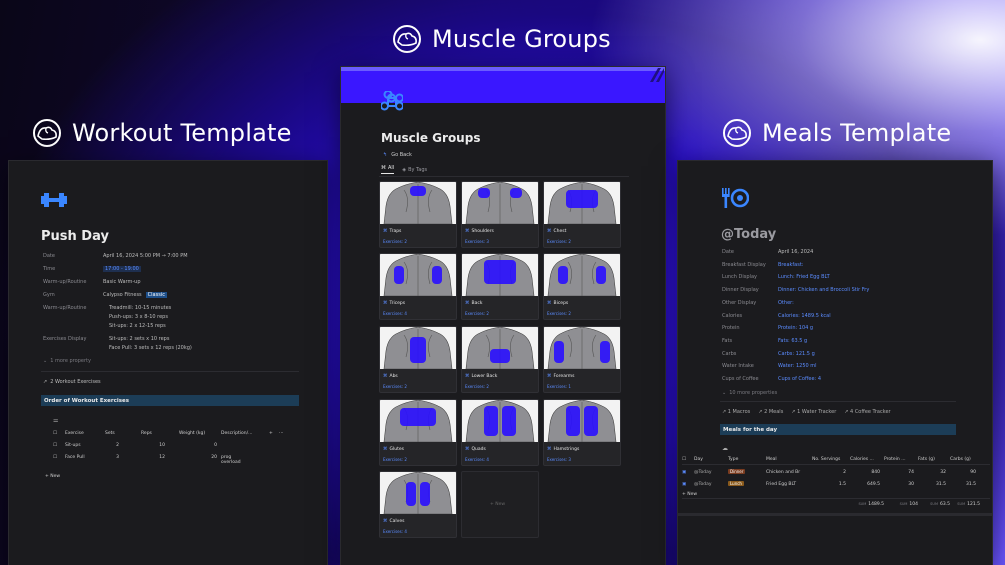 This screenshot has width=1005, height=565. What do you see at coordinates (392, 101) in the screenshot?
I see `command-icon` at bounding box center [392, 101].